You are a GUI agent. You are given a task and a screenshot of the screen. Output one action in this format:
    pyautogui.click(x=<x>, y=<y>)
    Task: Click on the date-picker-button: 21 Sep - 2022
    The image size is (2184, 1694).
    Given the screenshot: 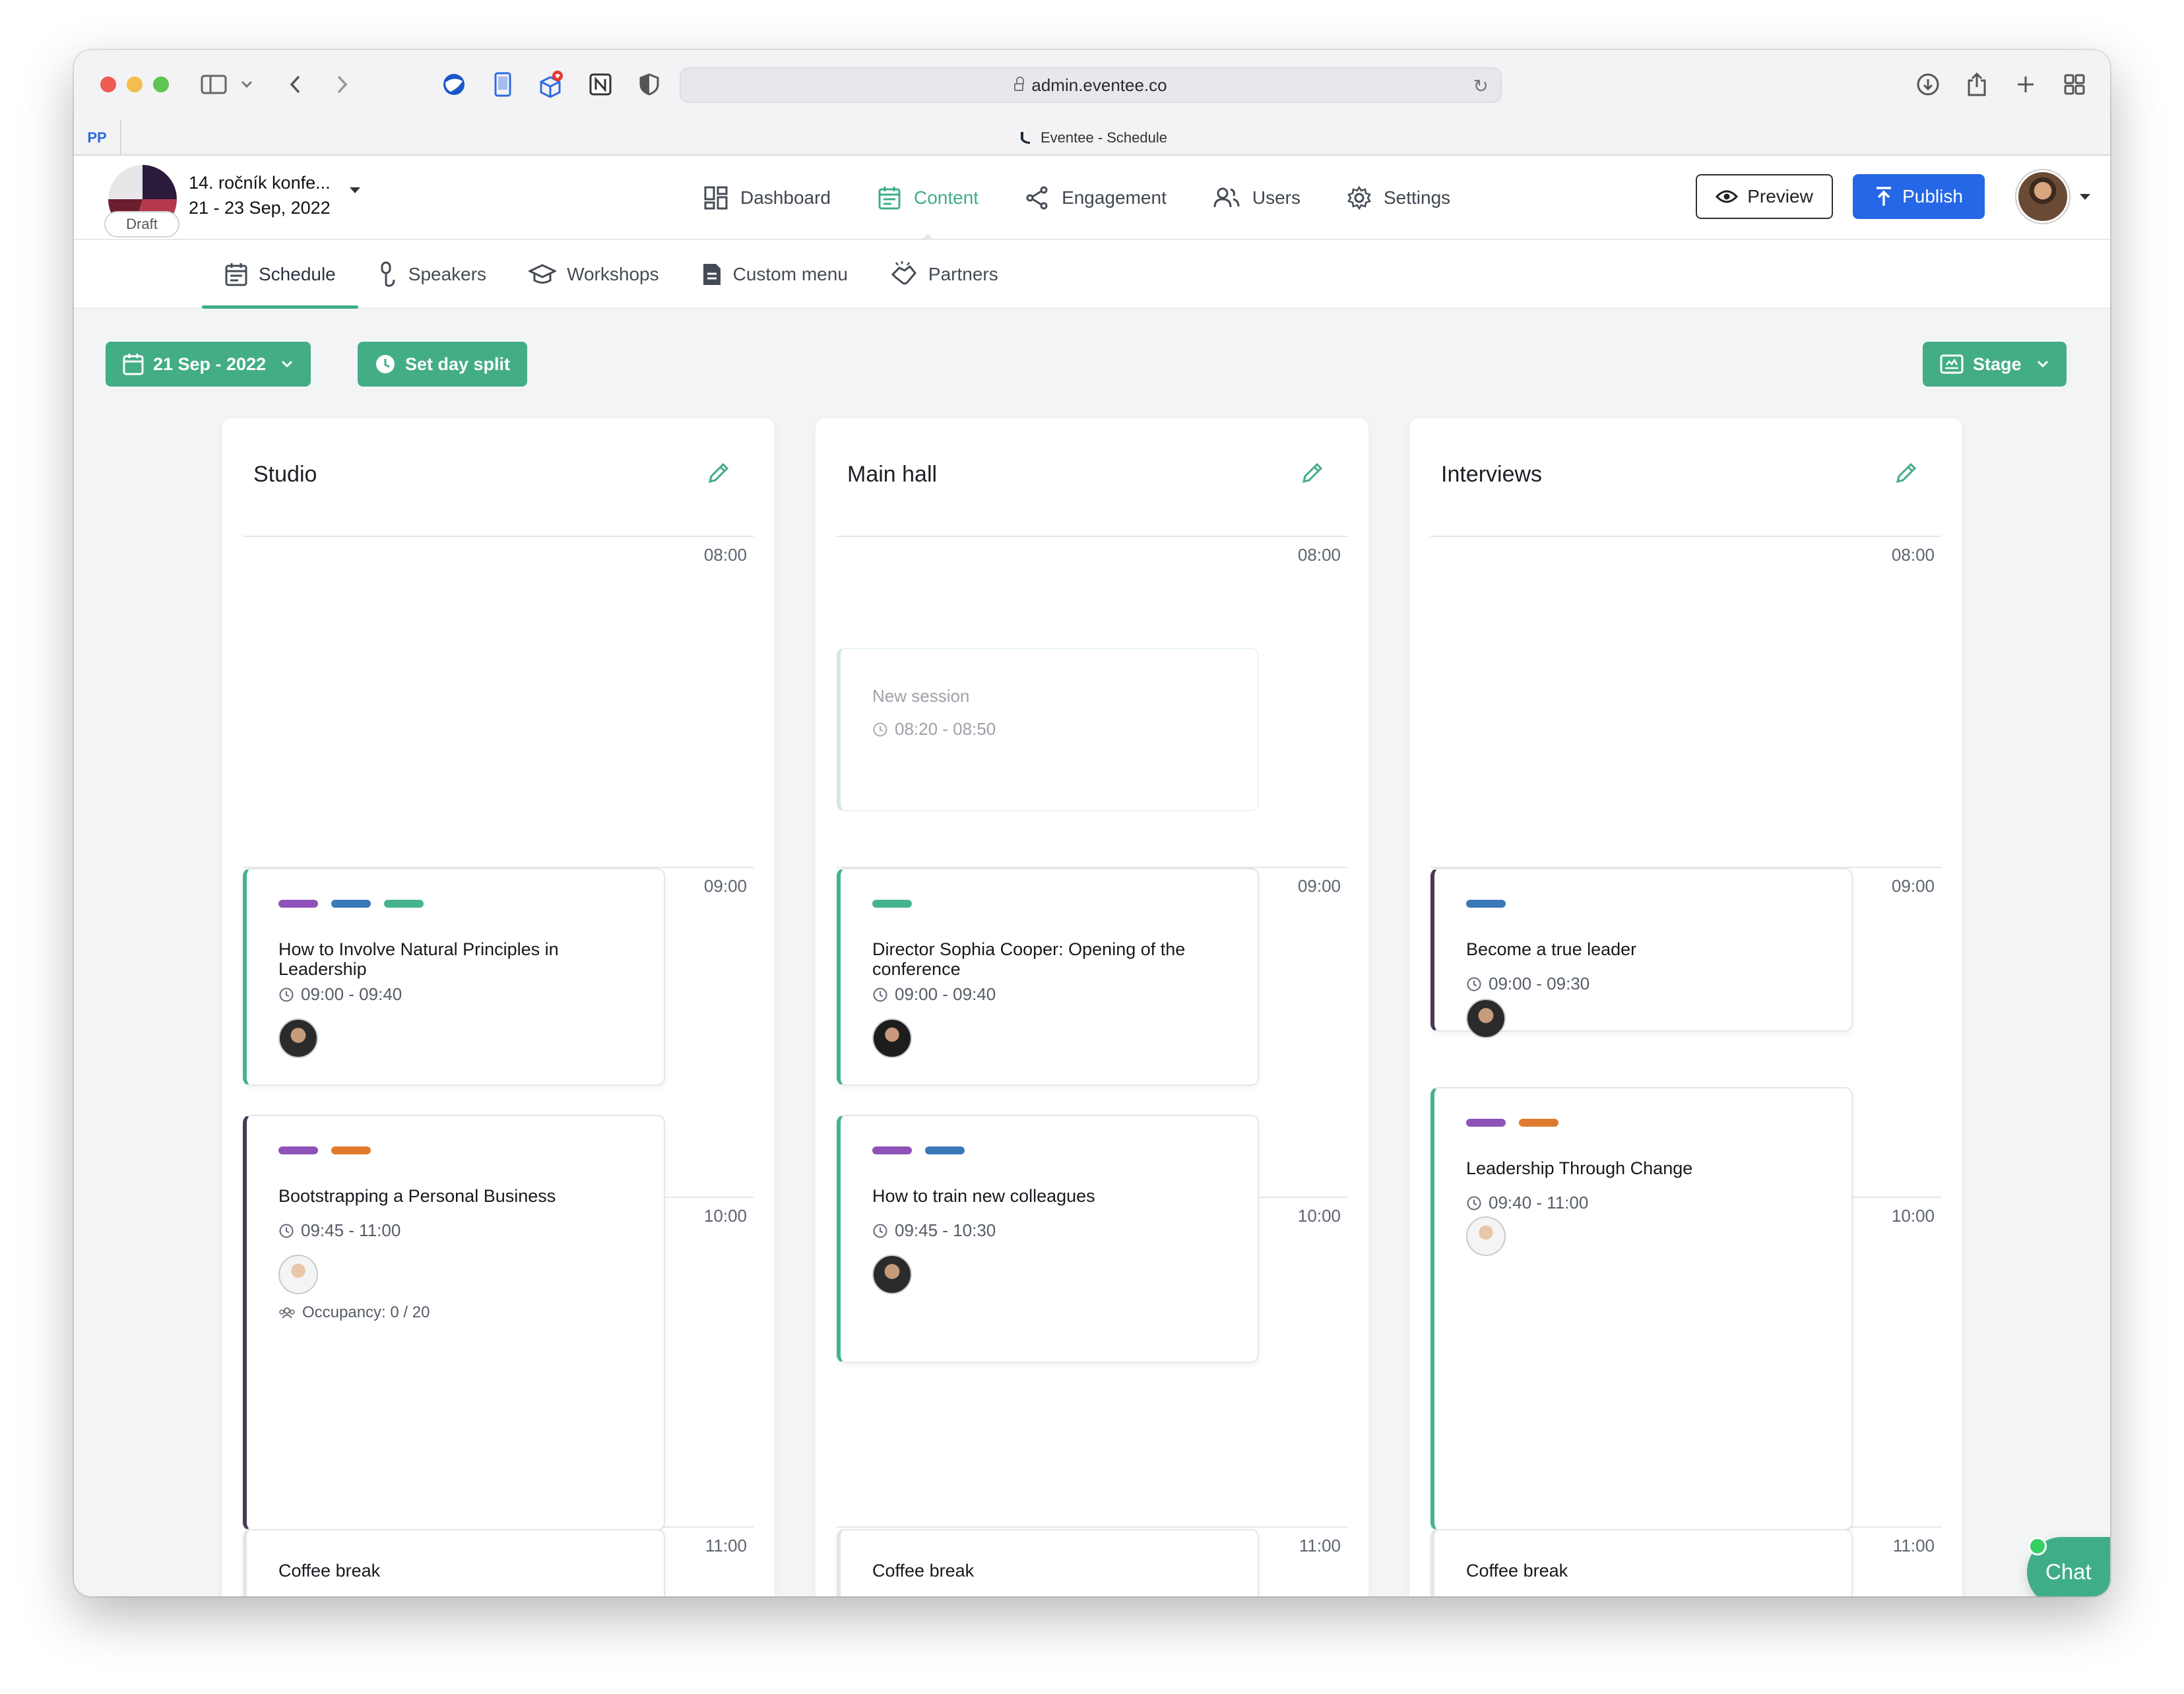 What is the action you would take?
    pyautogui.click(x=208, y=364)
    